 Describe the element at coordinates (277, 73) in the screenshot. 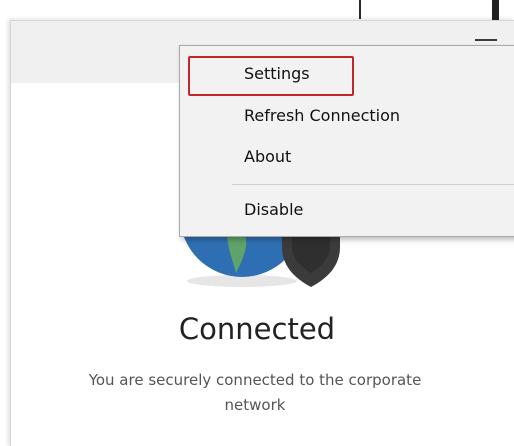

I see `menu-item-settings: Settings` at that location.